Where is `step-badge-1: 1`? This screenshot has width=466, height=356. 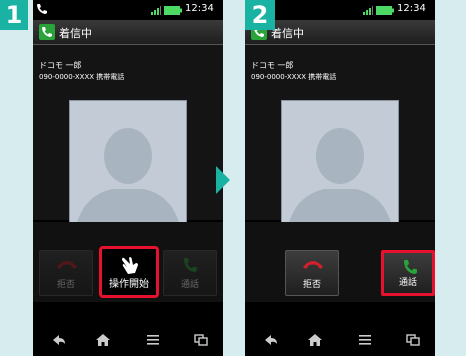 step-badge-1: 1 is located at coordinates (14, 15).